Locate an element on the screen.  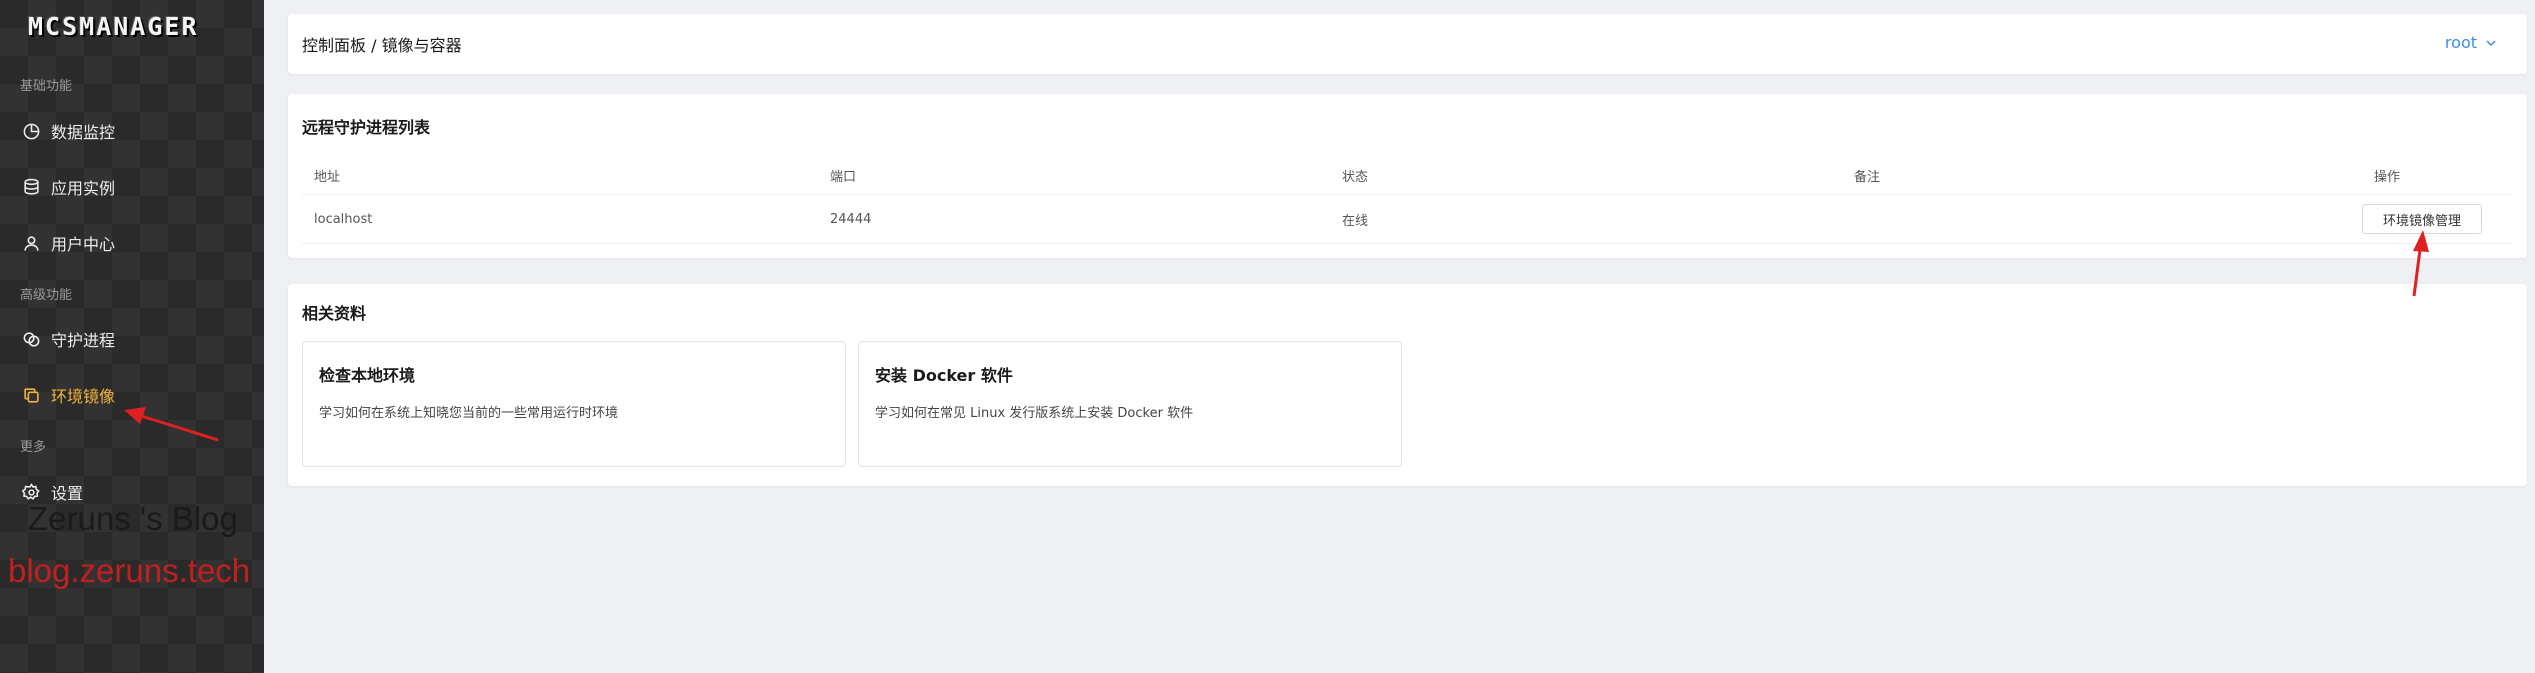
database-icon is located at coordinates (31, 186).